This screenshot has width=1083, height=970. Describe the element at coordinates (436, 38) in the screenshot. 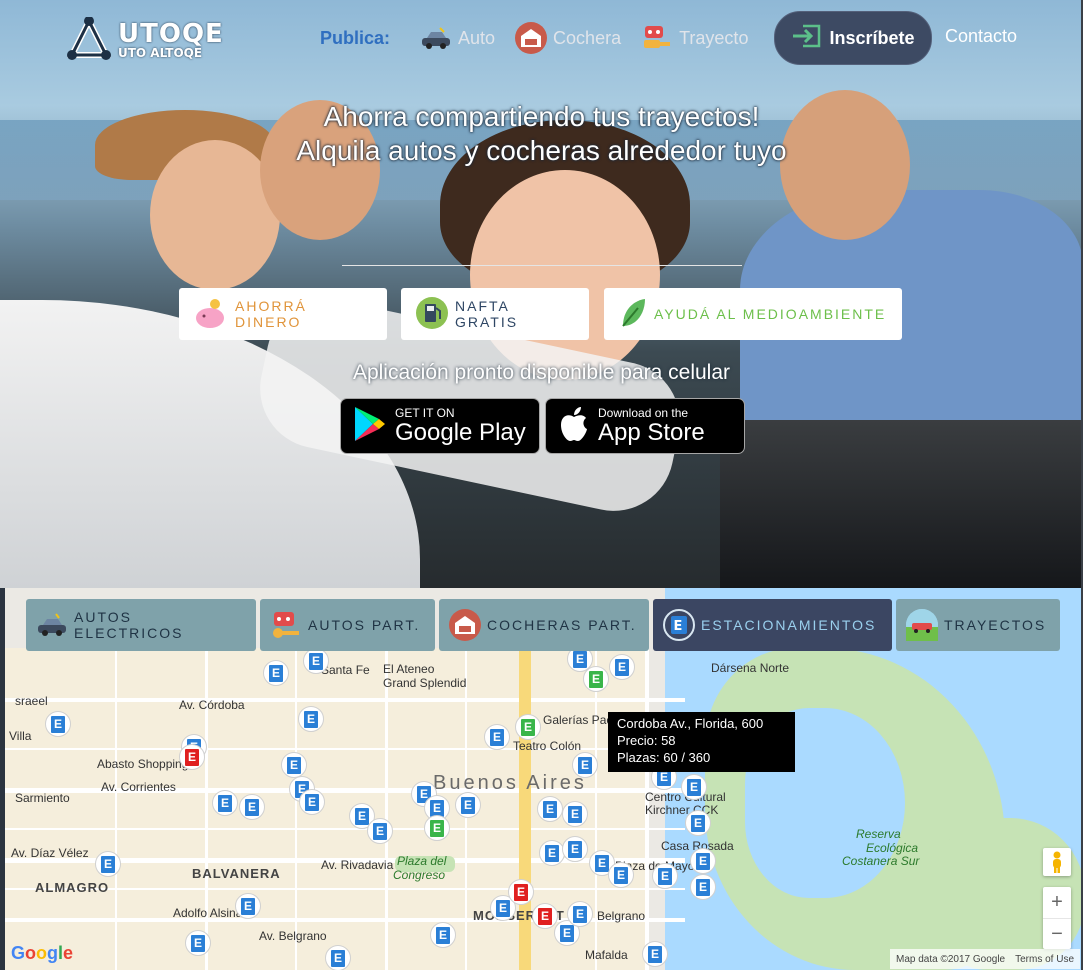

I see `car-icon` at that location.